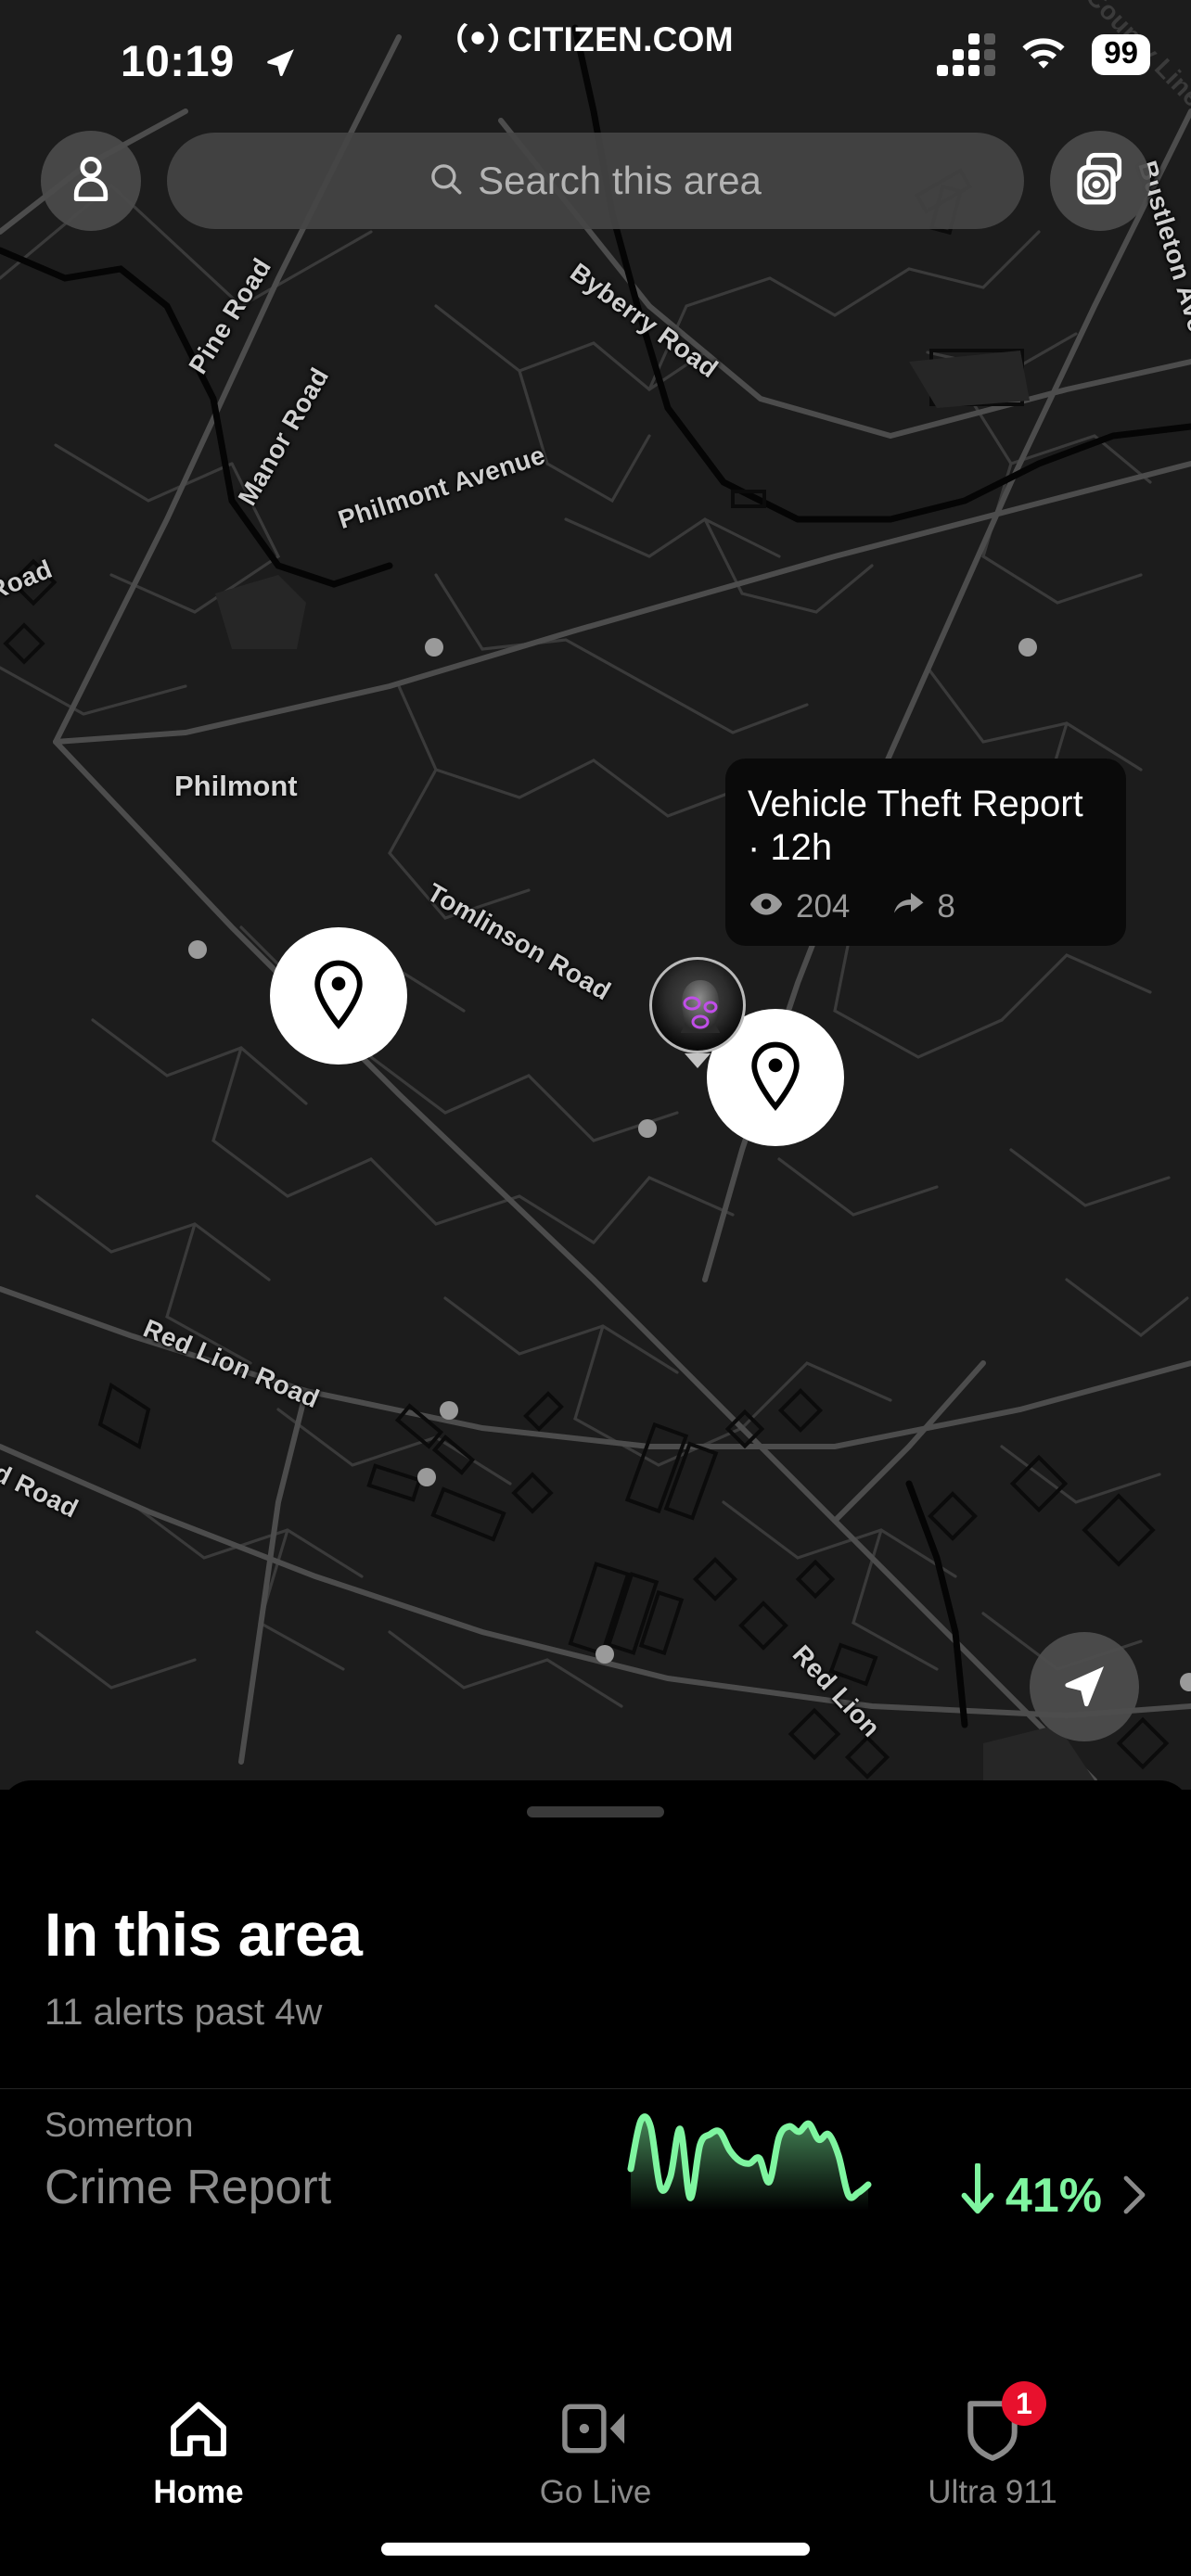  I want to click on avatar-marker-tail, so click(698, 1060).